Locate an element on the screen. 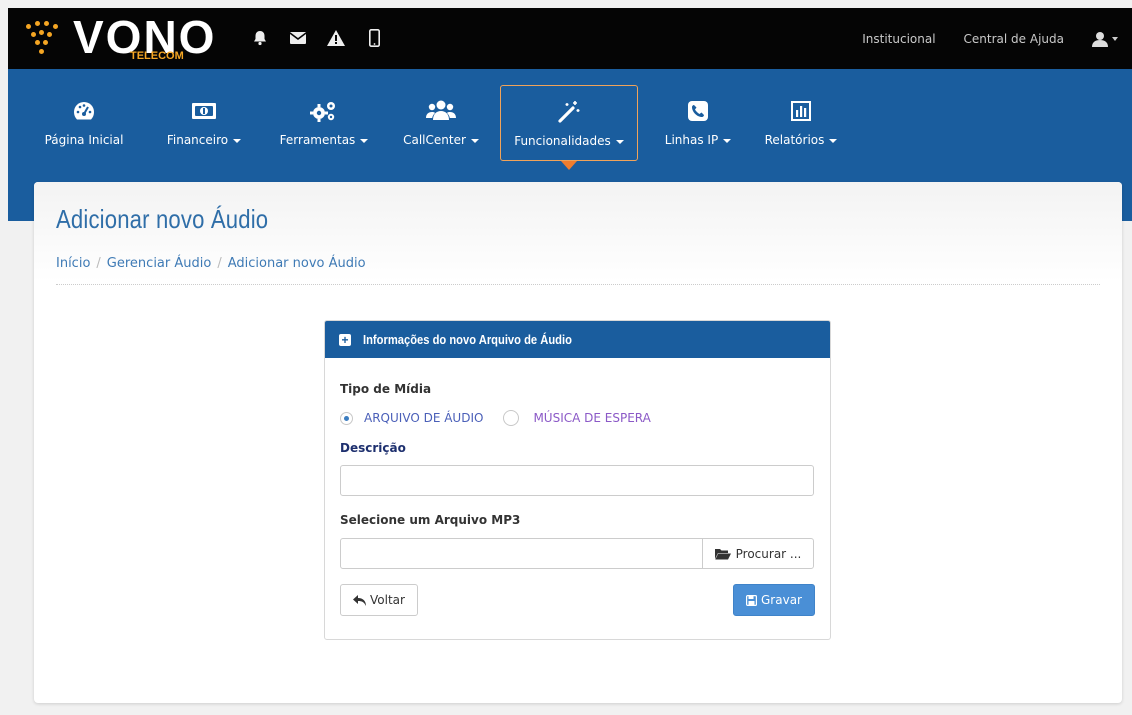 The height and width of the screenshot is (715, 1132). user-menu is located at coordinates (1105, 39).